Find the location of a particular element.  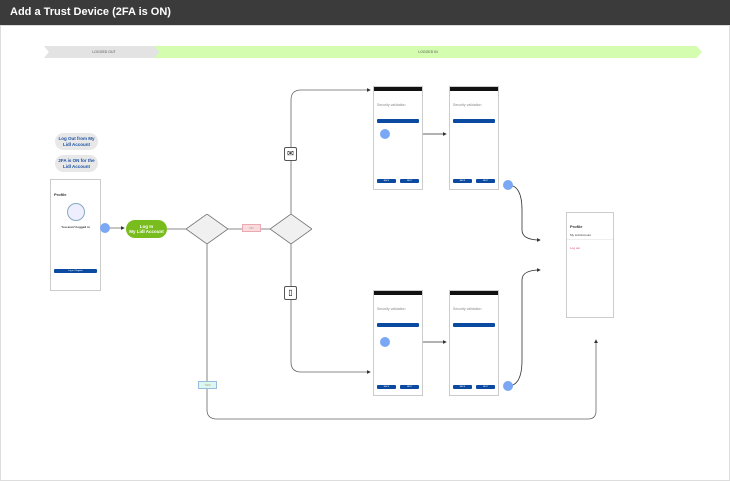

login-step: Log In My Lidl Account is located at coordinates (146, 229).